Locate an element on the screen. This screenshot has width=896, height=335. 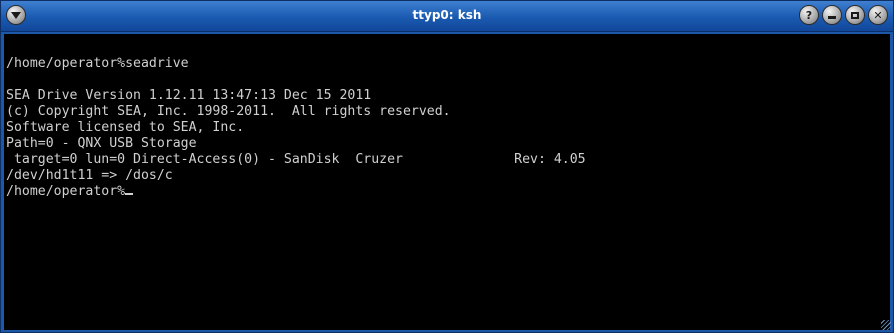
close-icon: ✕ is located at coordinates (878, 15).